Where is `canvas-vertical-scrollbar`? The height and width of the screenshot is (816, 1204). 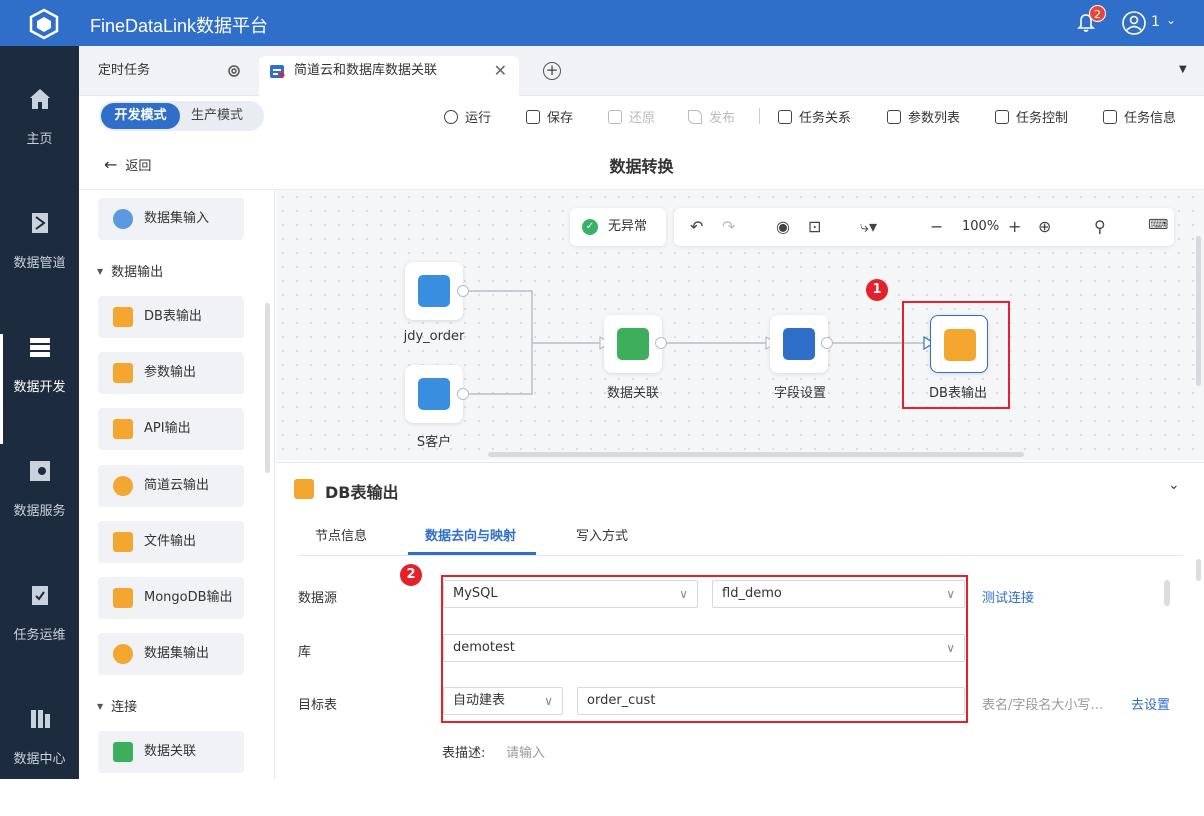
canvas-vertical-scrollbar is located at coordinates (1198, 311).